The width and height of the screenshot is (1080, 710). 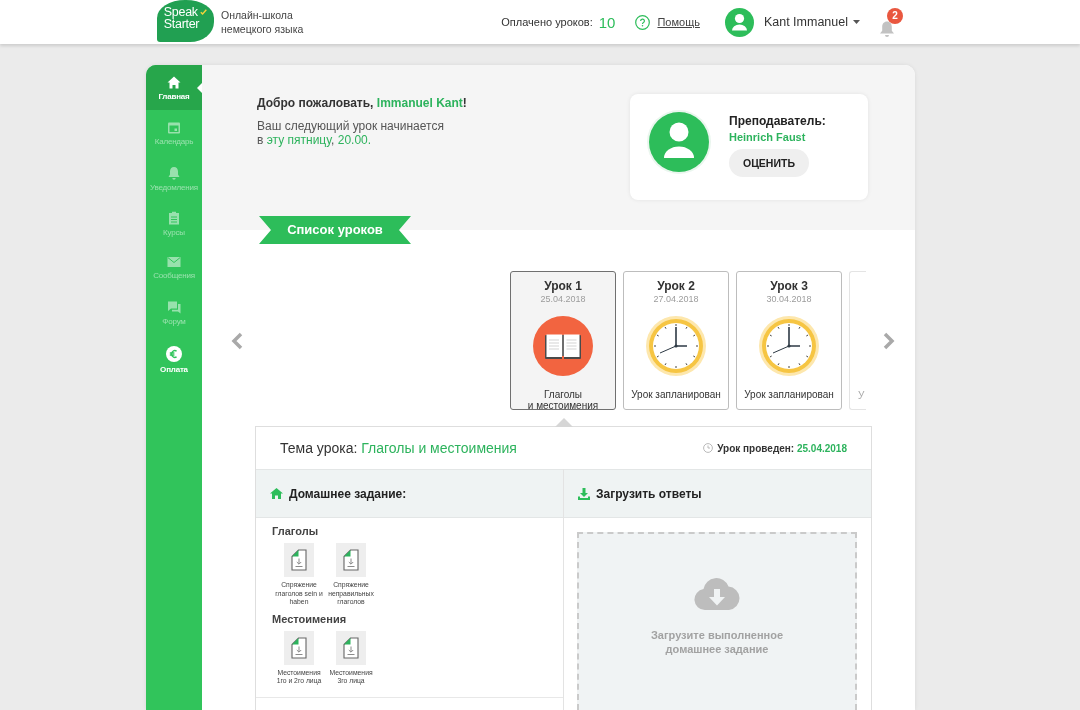 What do you see at coordinates (204, 12) in the screenshot?
I see `tick-icon` at bounding box center [204, 12].